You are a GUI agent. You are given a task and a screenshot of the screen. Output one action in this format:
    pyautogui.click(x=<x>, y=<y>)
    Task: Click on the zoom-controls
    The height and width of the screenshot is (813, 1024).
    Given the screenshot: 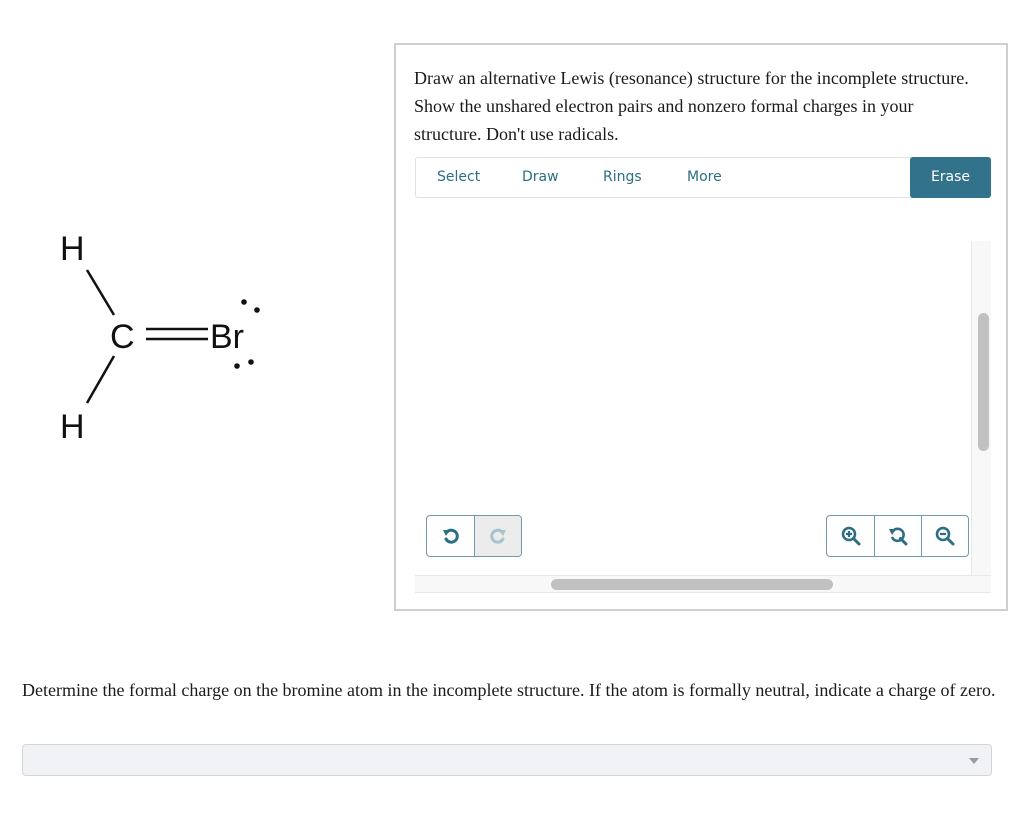 What is the action you would take?
    pyautogui.click(x=897, y=536)
    